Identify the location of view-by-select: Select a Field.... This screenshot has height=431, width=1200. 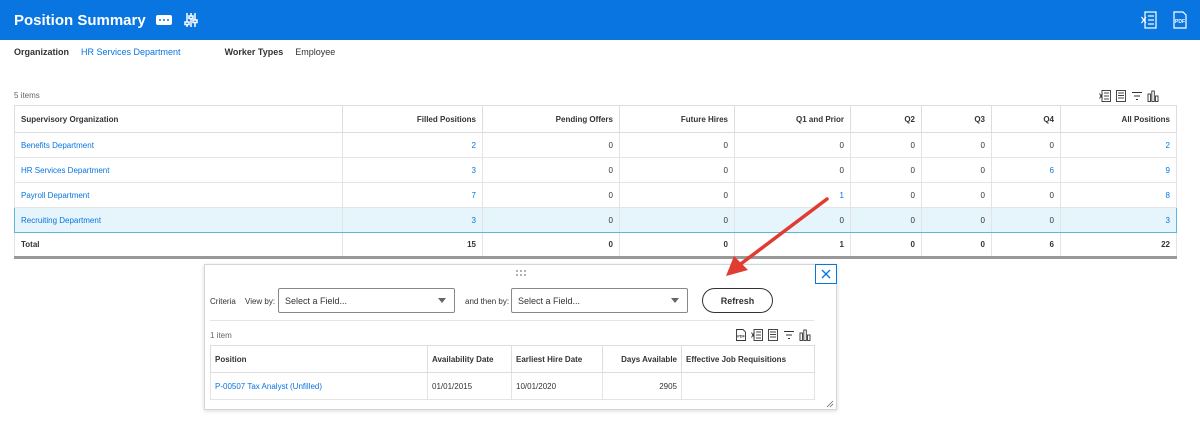
(366, 300).